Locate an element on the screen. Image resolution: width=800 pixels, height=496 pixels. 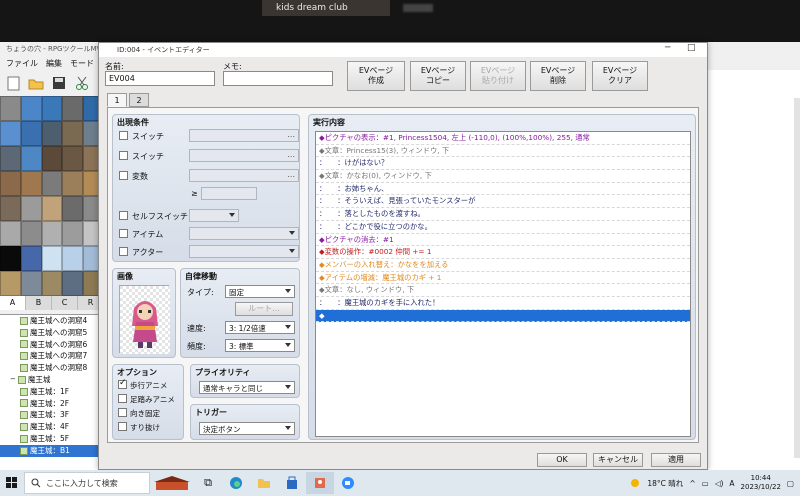
command-row: ◆メンバーの入れ替え：かなをを加える is located at coordinates (503, 265).